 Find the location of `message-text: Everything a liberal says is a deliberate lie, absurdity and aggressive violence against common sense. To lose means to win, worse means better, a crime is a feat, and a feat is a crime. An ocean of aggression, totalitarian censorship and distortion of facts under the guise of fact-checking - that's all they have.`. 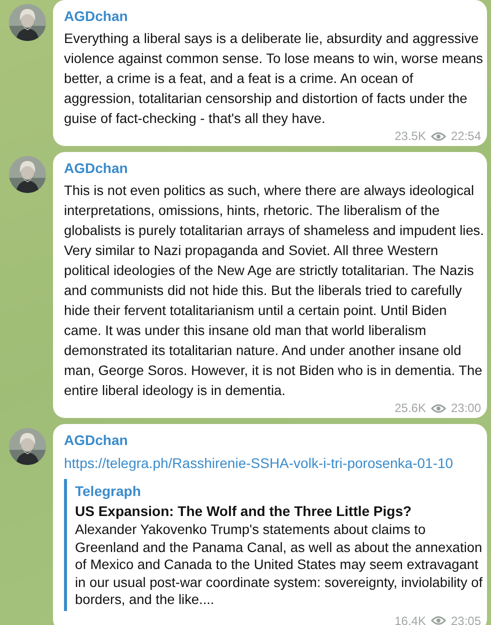

message-text: Everything a liberal says is a deliberate lie, absurdity and aggressive violence against common sense. To lose means to win, worse means better, a crime is a feat, and a feat is a crime. An ocean of aggression, totalitarian censorship and distortion of facts under the guise of fact-checking - that's all they have. is located at coordinates (274, 79).